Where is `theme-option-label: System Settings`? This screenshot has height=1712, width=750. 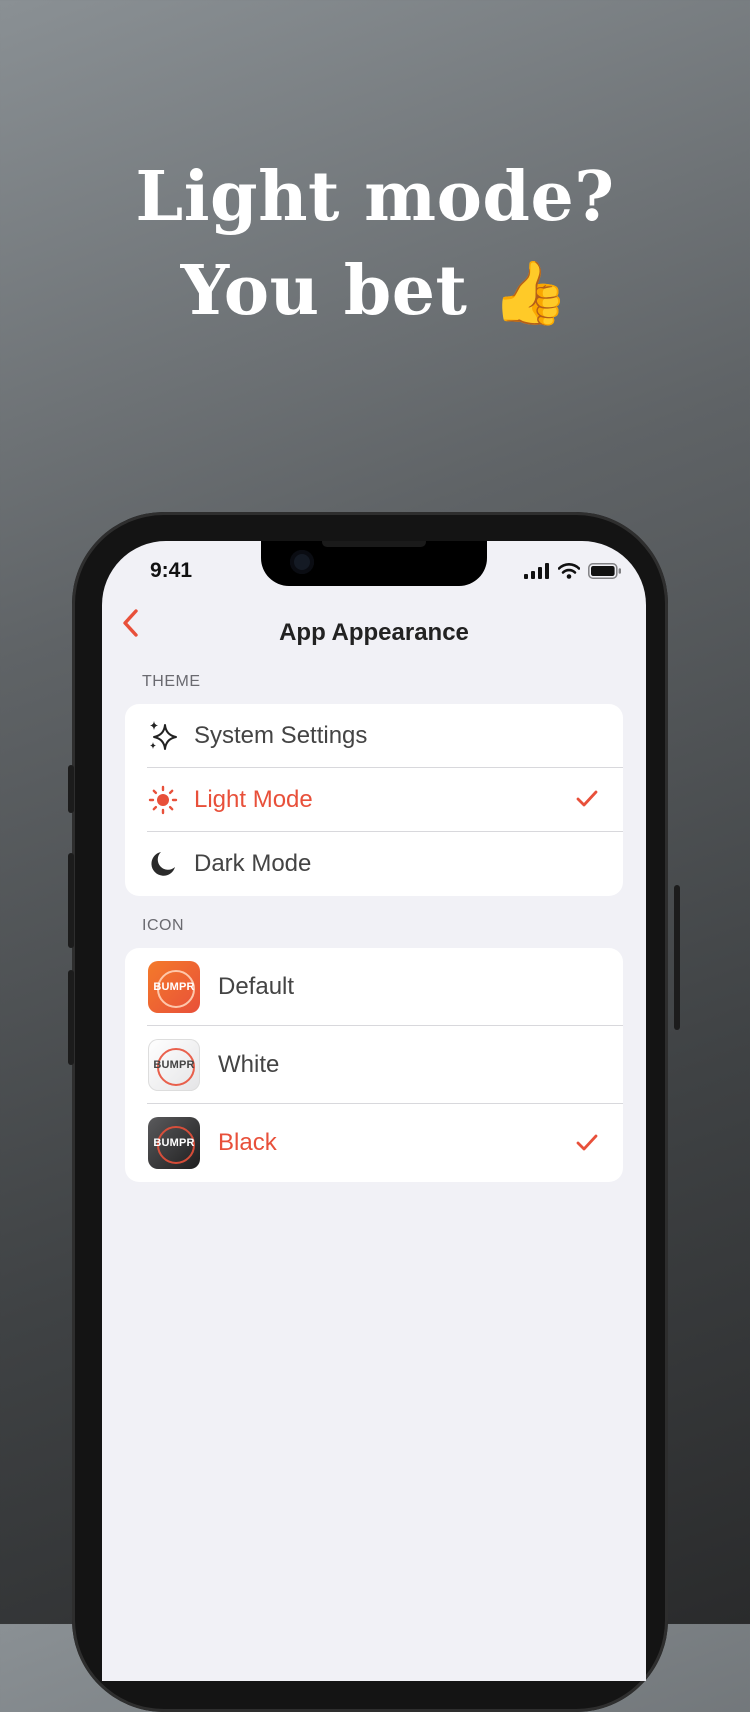
theme-option-label: System Settings is located at coordinates (281, 735).